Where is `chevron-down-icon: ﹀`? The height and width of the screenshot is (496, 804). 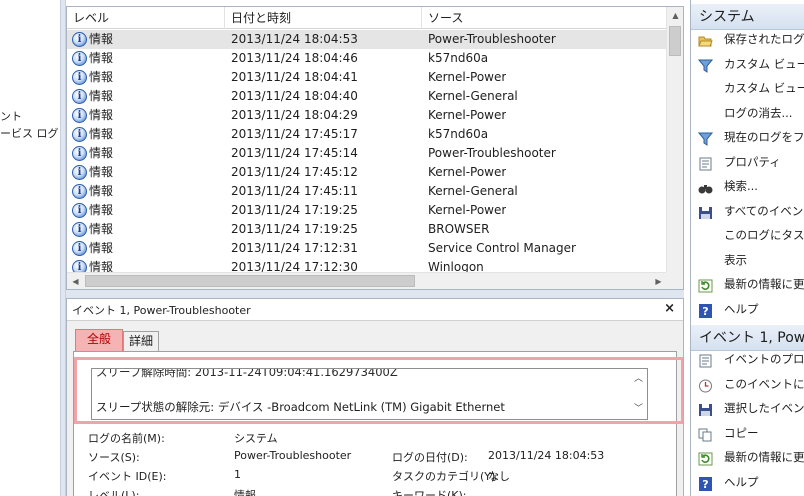 chevron-down-icon: ﹀ is located at coordinates (638, 409).